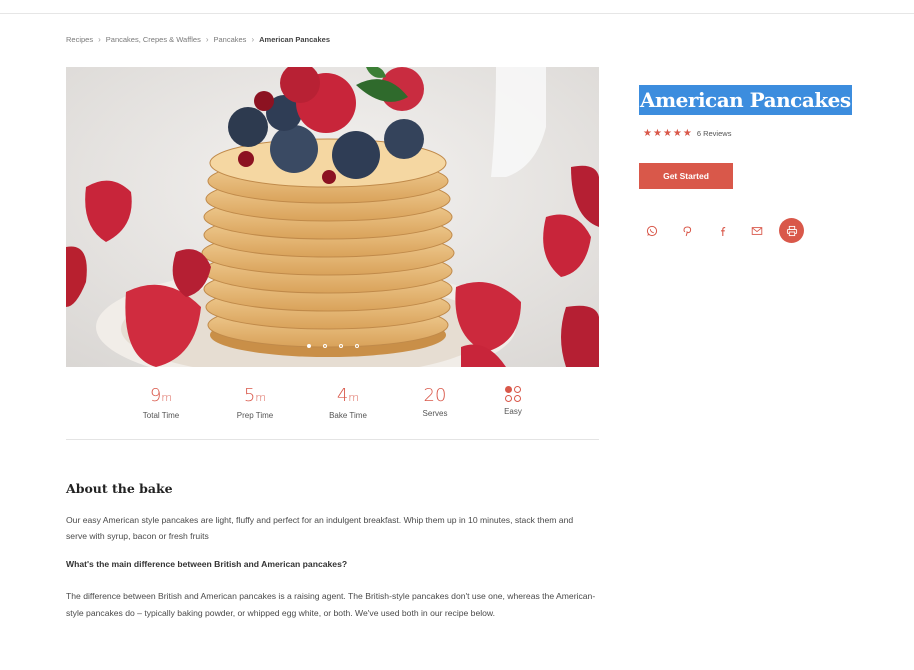  Describe the element at coordinates (714, 133) in the screenshot. I see `reviews-count: 6 Reviews` at that location.